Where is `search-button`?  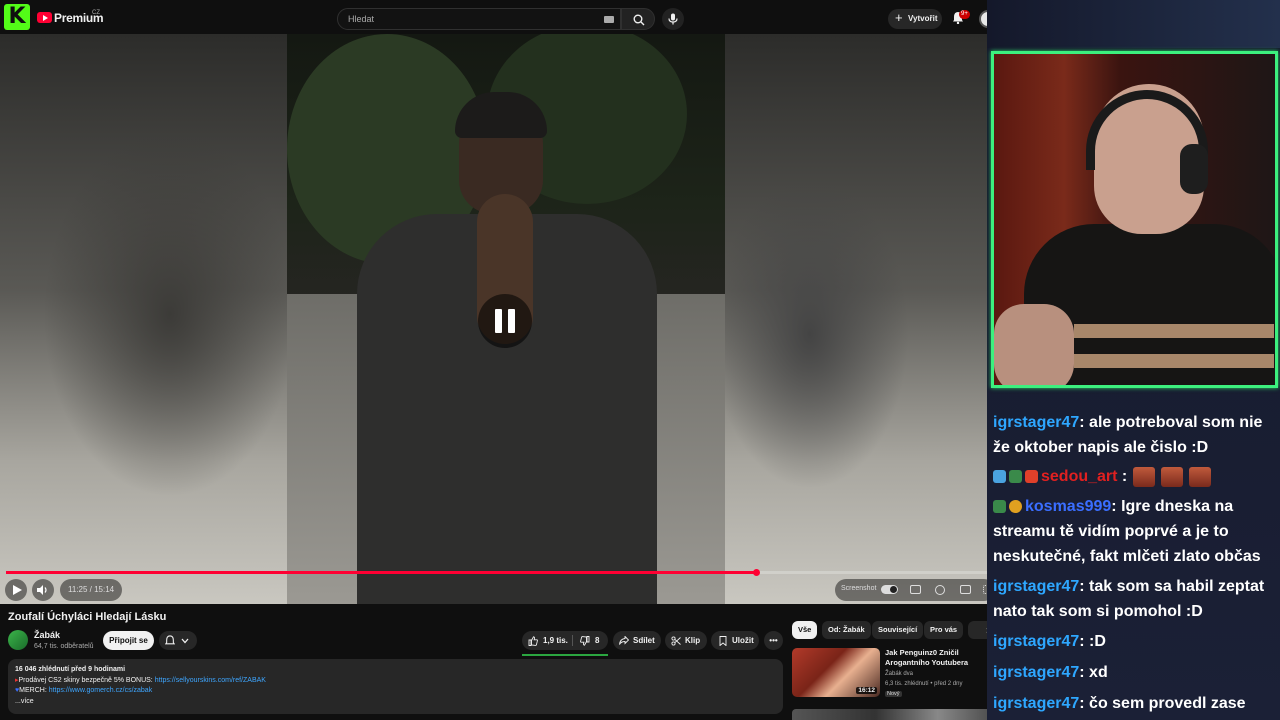
search-button is located at coordinates (638, 19).